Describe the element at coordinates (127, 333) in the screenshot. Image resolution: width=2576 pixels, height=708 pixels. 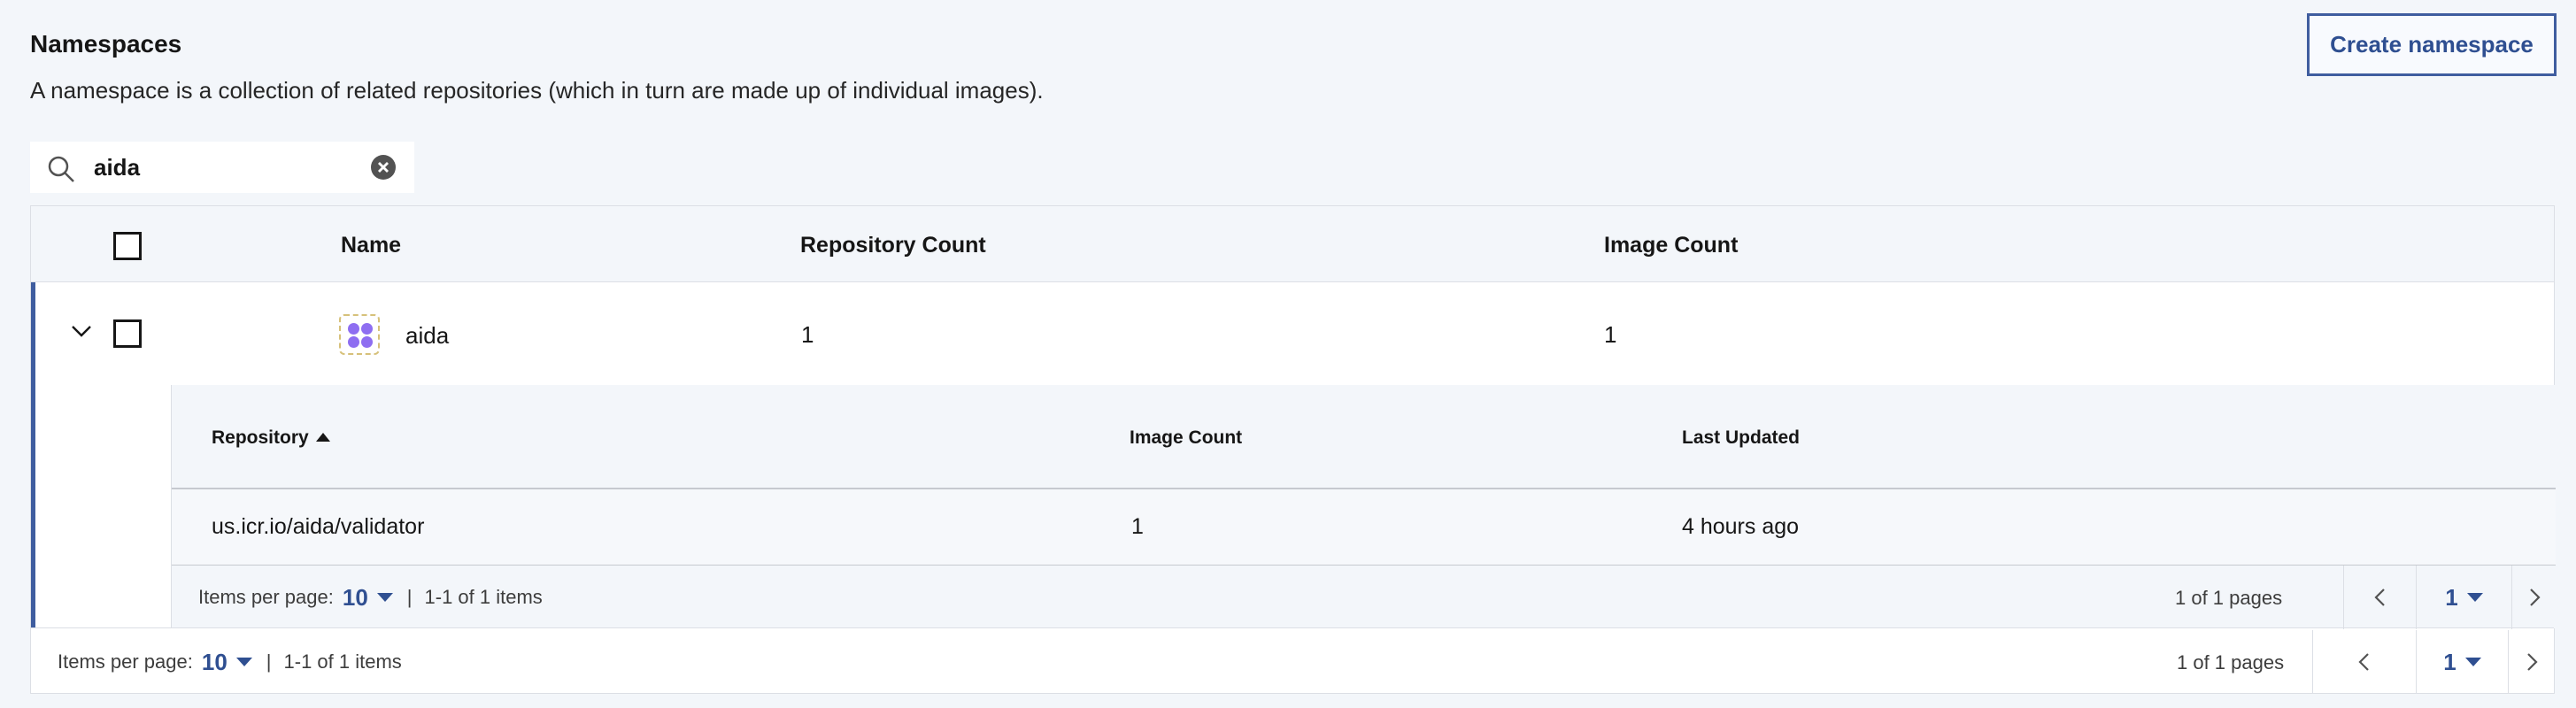
I see `row-checkbox` at that location.